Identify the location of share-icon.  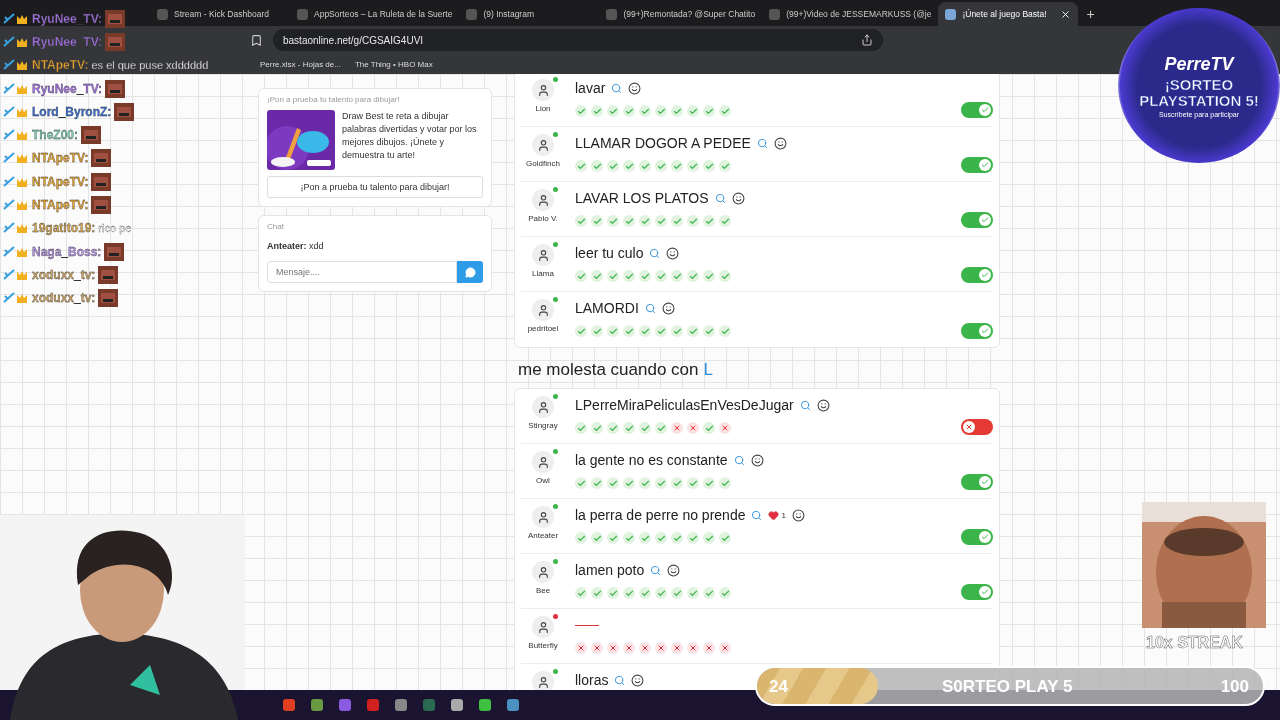
(867, 40).